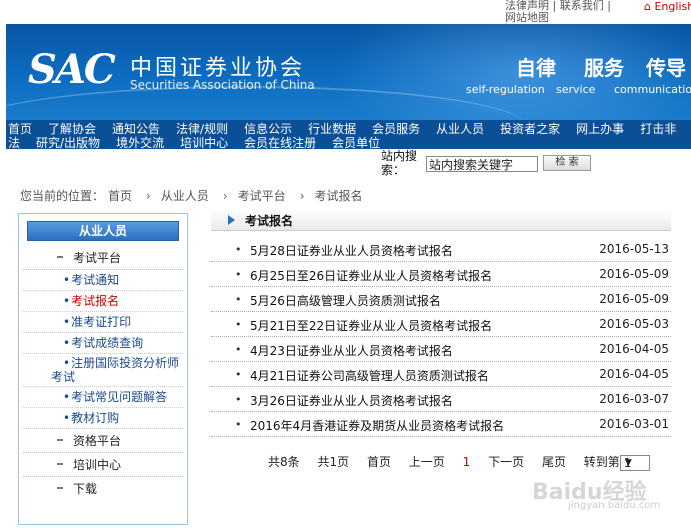 Image resolution: width=691 pixels, height=532 pixels. What do you see at coordinates (356, 143) in the screenshot?
I see `nav-member-units: 会员单位` at bounding box center [356, 143].